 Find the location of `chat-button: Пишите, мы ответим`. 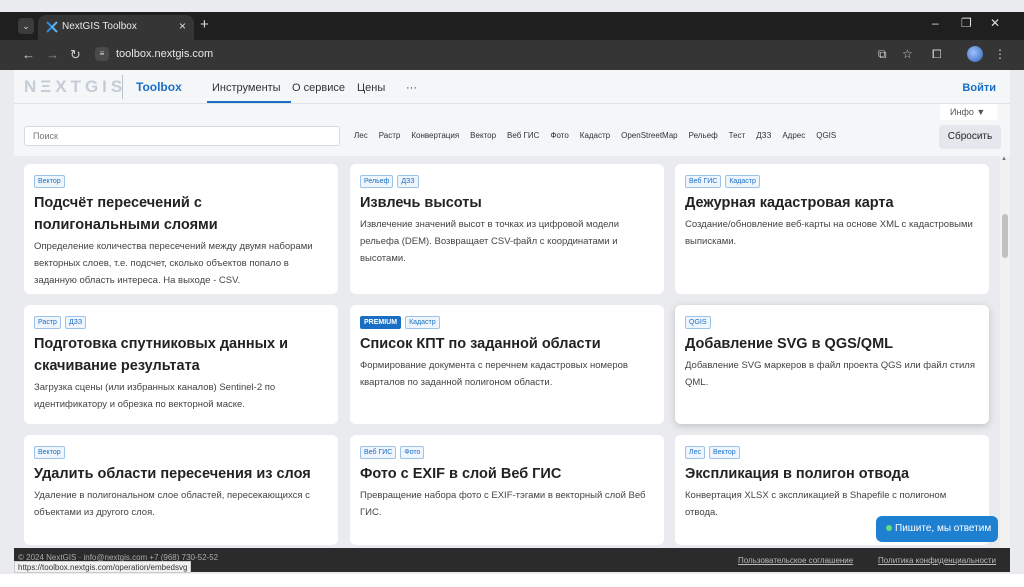

chat-button: Пишите, мы ответим is located at coordinates (937, 529).